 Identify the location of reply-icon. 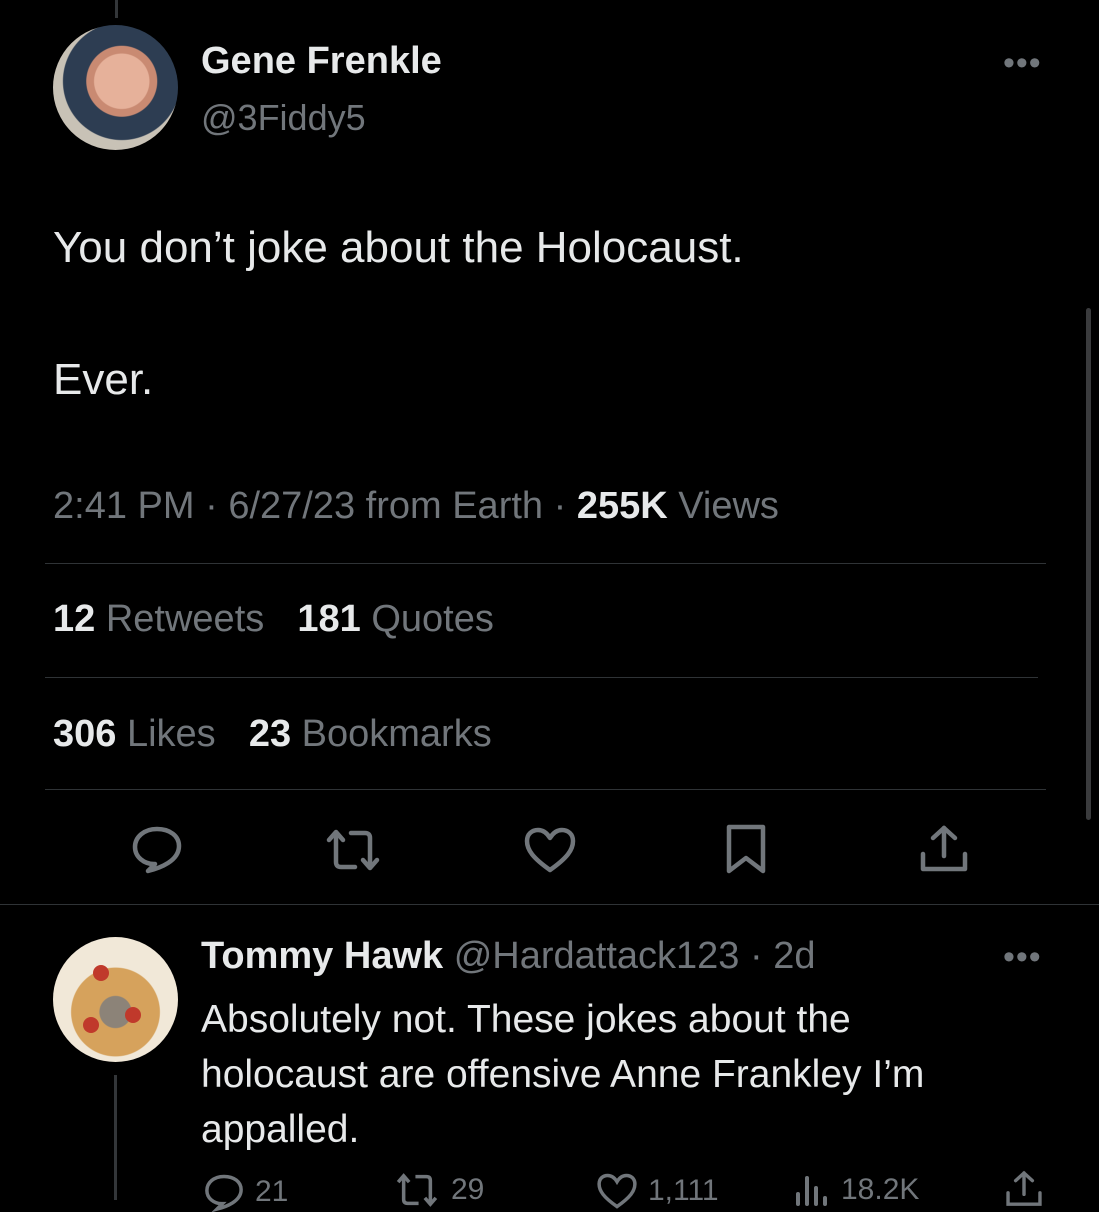
(157, 849).